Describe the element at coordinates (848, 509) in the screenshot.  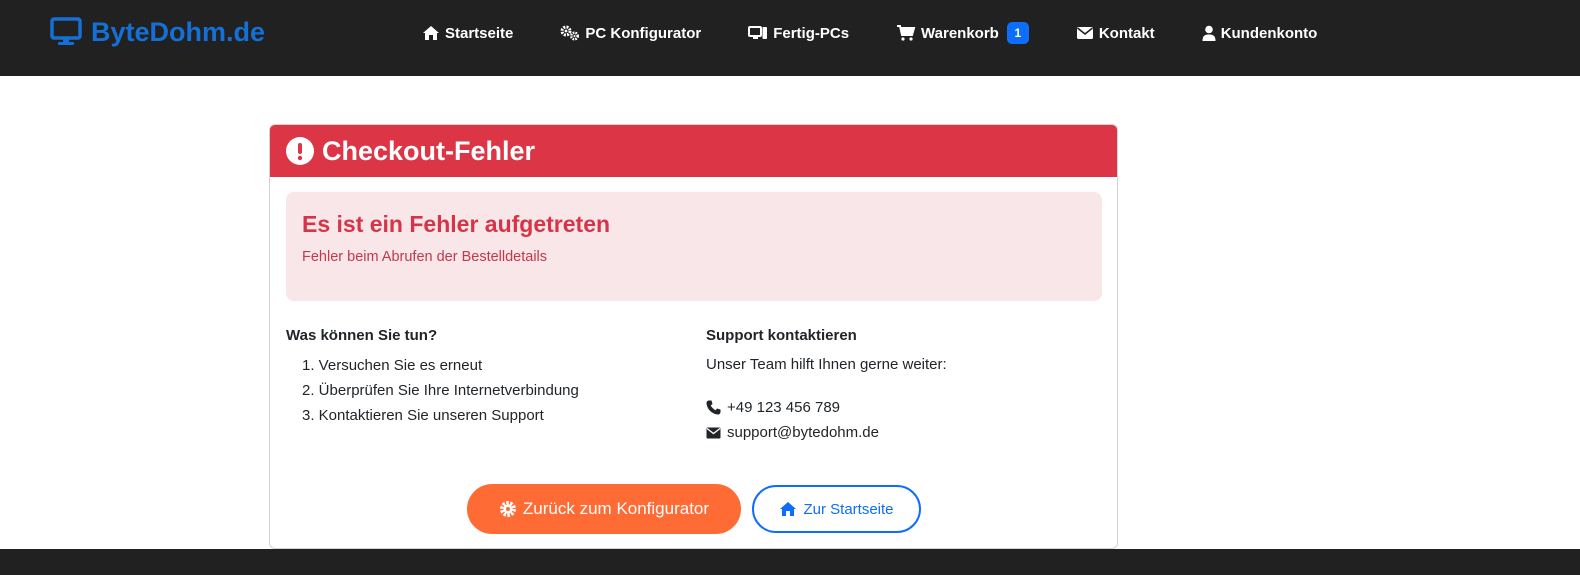
I see `button-label: Zur Startseite` at that location.